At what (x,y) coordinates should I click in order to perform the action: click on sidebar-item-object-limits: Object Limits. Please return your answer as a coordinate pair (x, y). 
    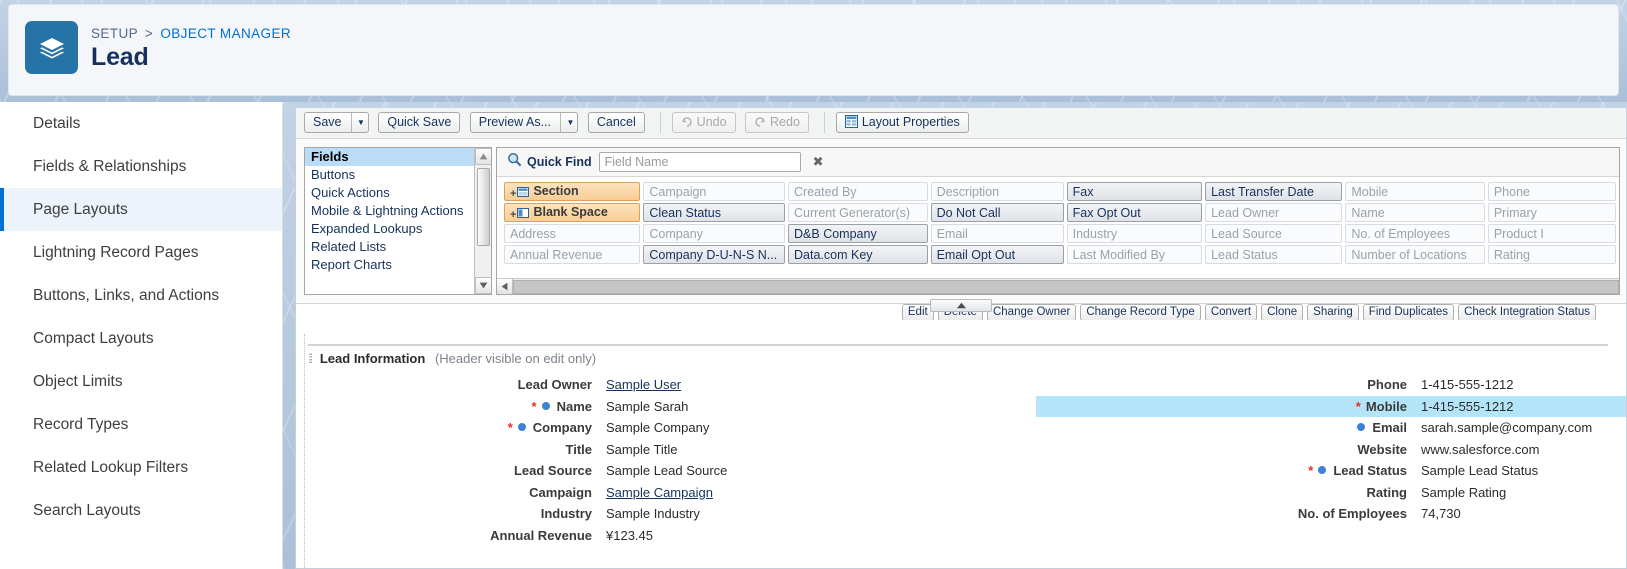
    Looking at the image, I should click on (141, 381).